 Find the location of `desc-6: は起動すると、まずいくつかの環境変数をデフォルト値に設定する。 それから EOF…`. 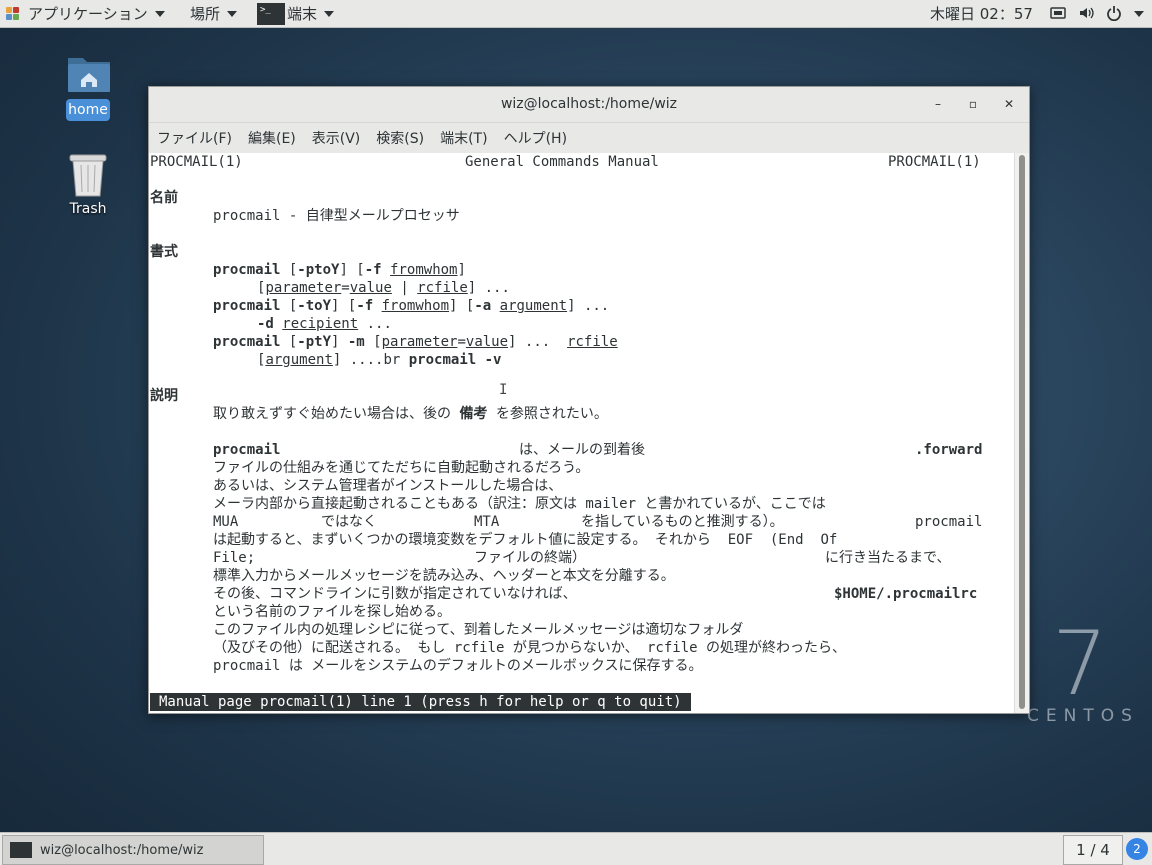

desc-6: は起動すると、まずいくつかの環境変数をデフォルト値に設定する。 それから EOF… is located at coordinates (525, 540).